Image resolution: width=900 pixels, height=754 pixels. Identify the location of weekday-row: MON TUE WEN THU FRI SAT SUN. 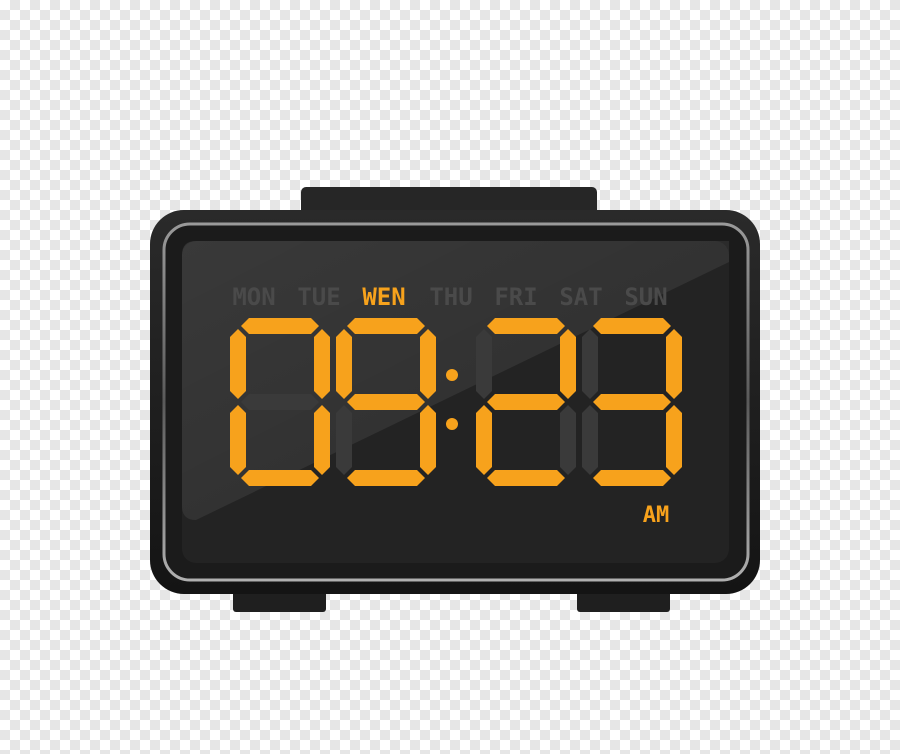
(449, 297).